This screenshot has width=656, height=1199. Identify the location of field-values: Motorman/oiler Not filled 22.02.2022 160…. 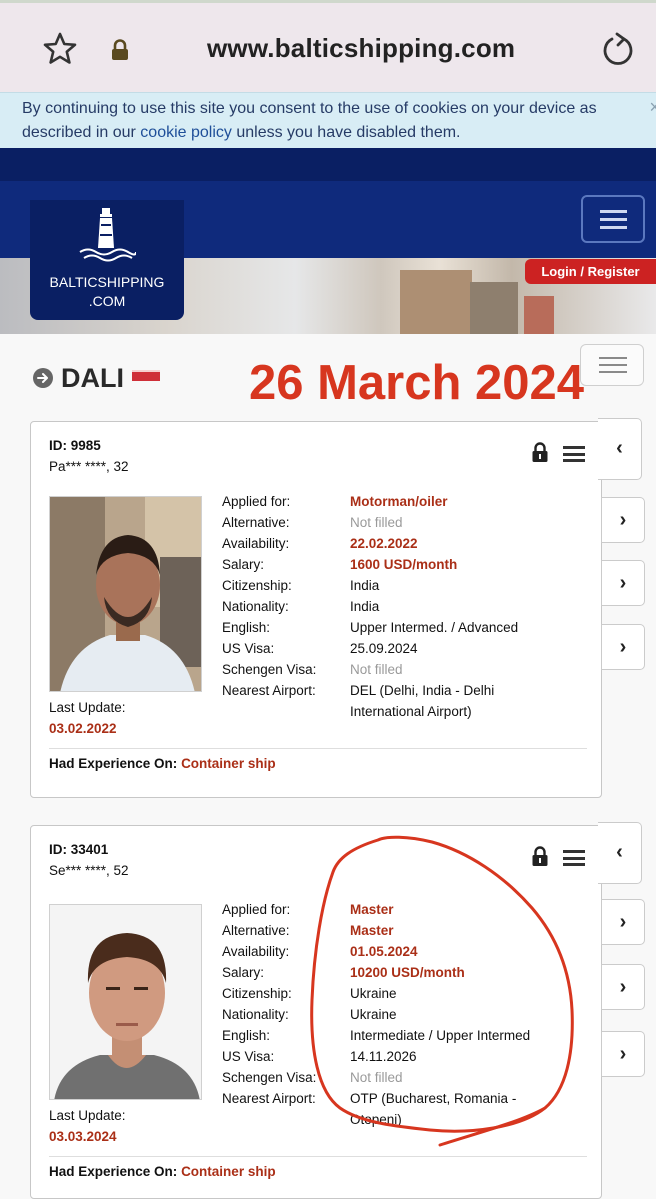
(470, 606).